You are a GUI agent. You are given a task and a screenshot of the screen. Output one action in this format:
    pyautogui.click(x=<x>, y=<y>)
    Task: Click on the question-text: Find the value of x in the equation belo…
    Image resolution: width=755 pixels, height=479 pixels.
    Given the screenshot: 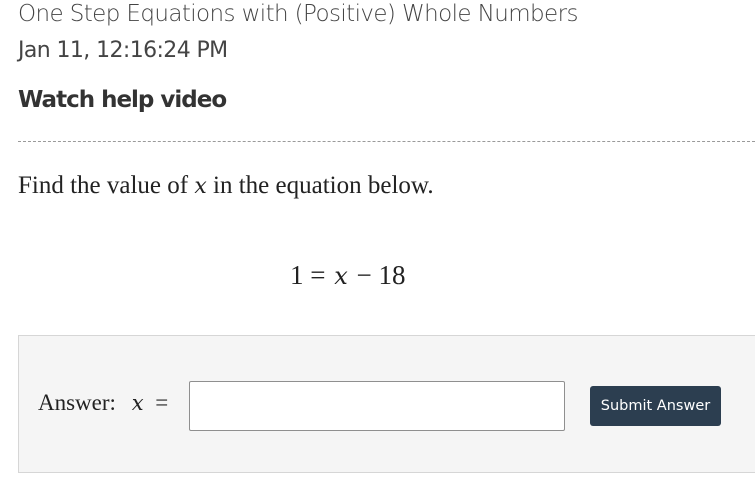 What is the action you would take?
    pyautogui.click(x=226, y=186)
    